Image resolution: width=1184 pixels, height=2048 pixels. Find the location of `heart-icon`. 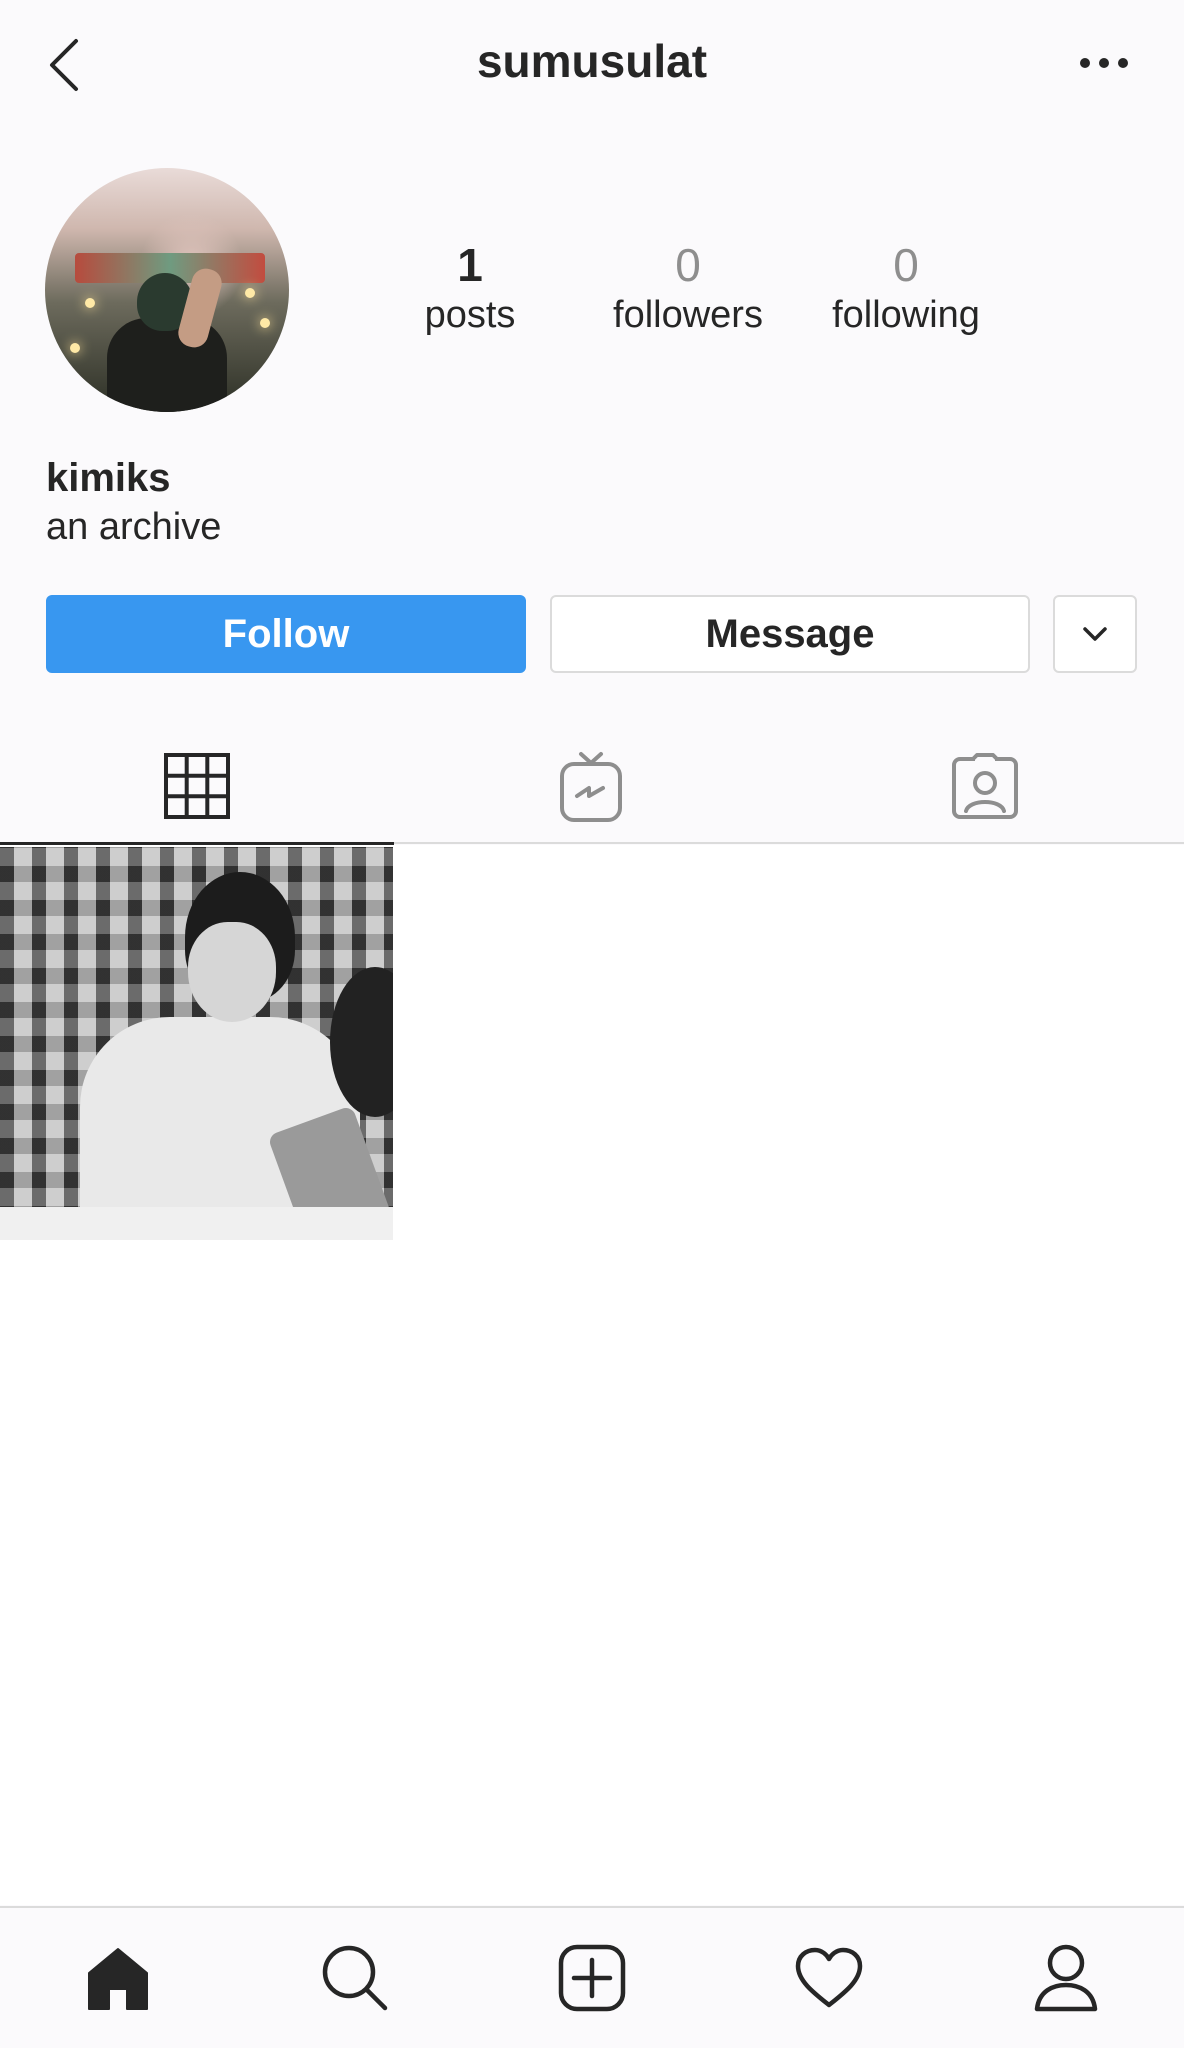

heart-icon is located at coordinates (829, 1977).